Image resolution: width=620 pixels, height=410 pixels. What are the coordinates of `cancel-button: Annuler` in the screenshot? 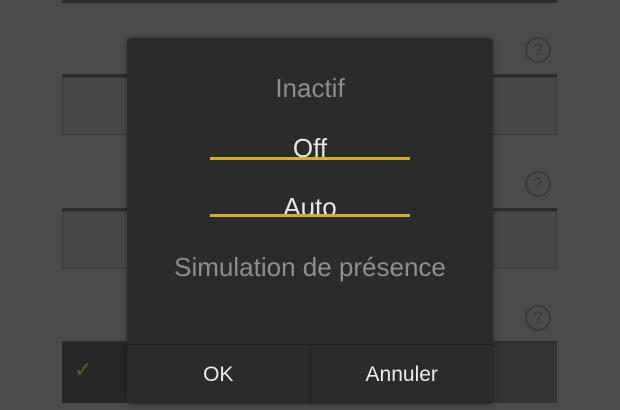 It's located at (401, 375).